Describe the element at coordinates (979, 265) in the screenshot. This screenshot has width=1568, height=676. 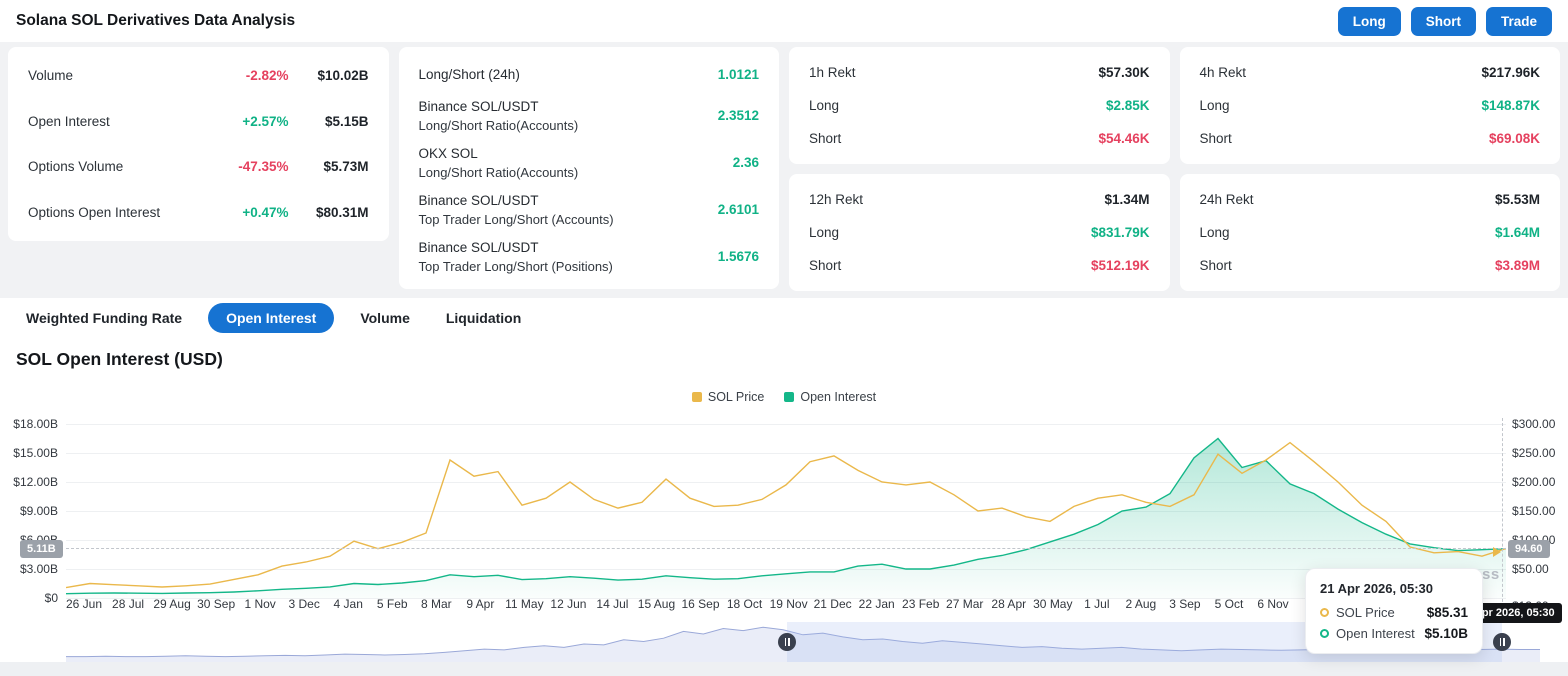
I see `rekt-row: Short $512.19K` at that location.